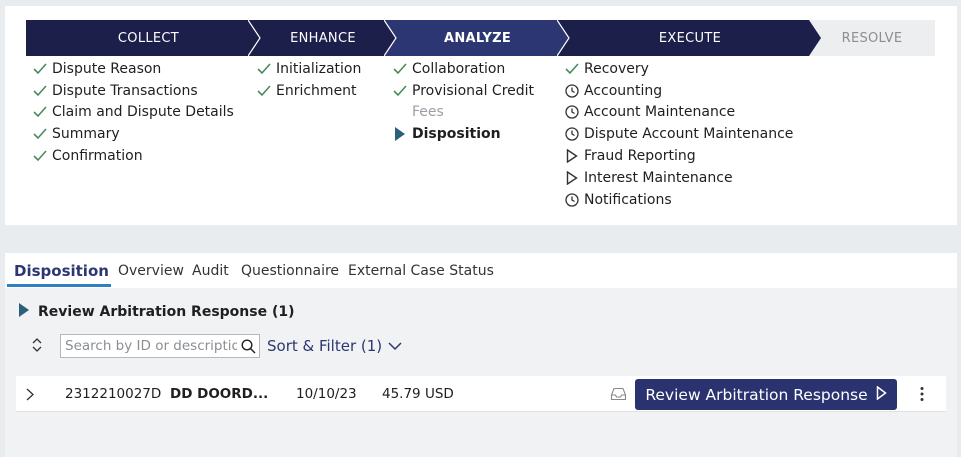  I want to click on tab-external-case-status: External Case Status, so click(421, 270).